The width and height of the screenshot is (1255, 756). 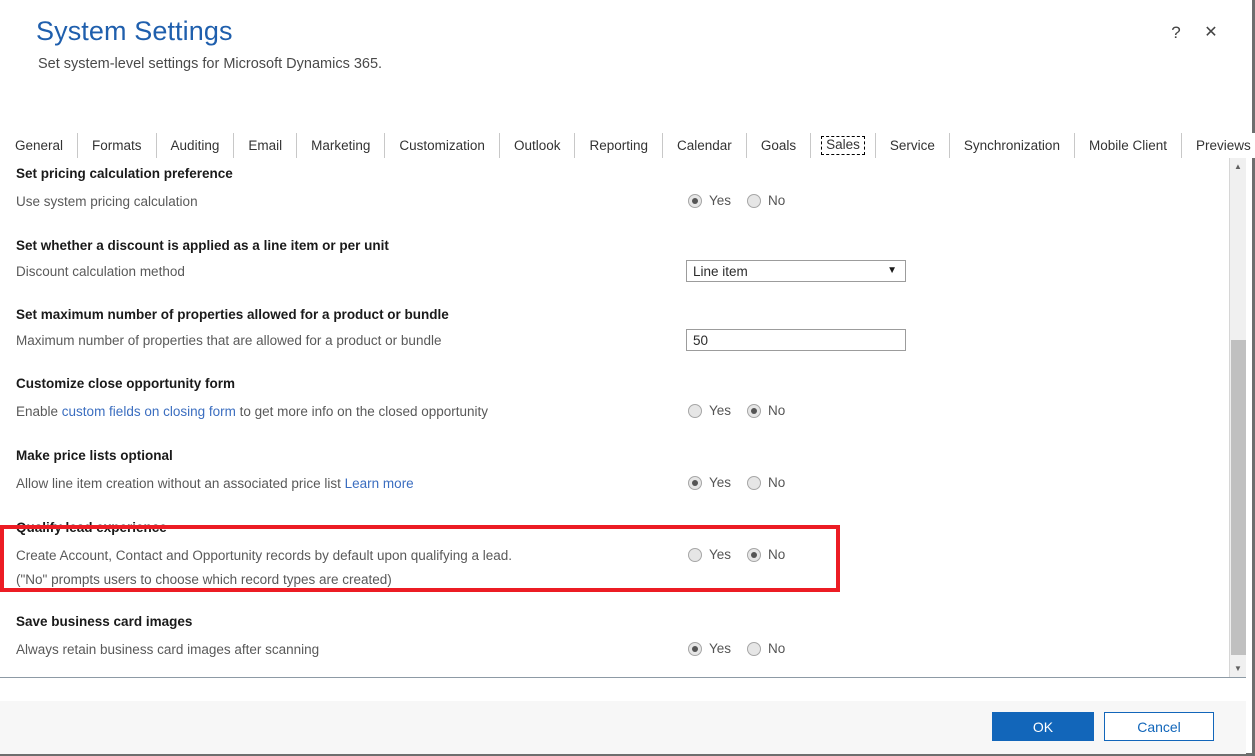 I want to click on tab-marketing: Marketing, so click(x=341, y=145).